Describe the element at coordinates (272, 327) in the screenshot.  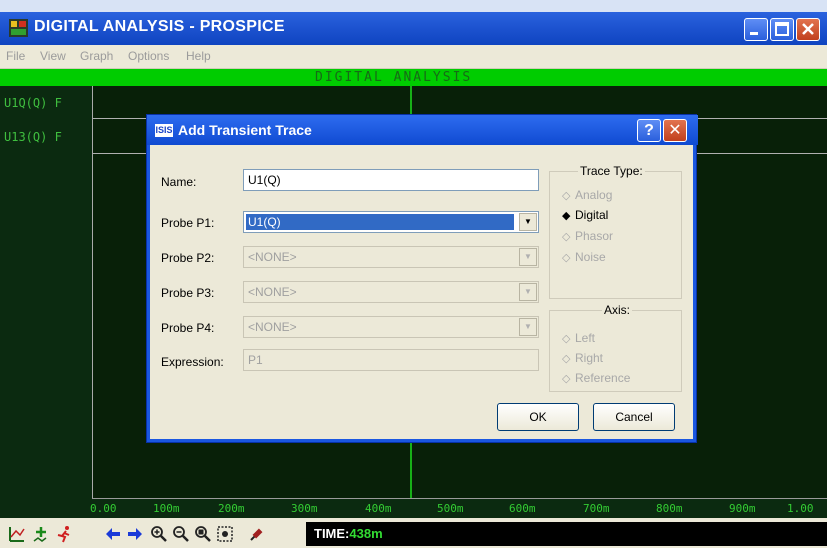
I see `probe-p4-value: <NONE>` at that location.